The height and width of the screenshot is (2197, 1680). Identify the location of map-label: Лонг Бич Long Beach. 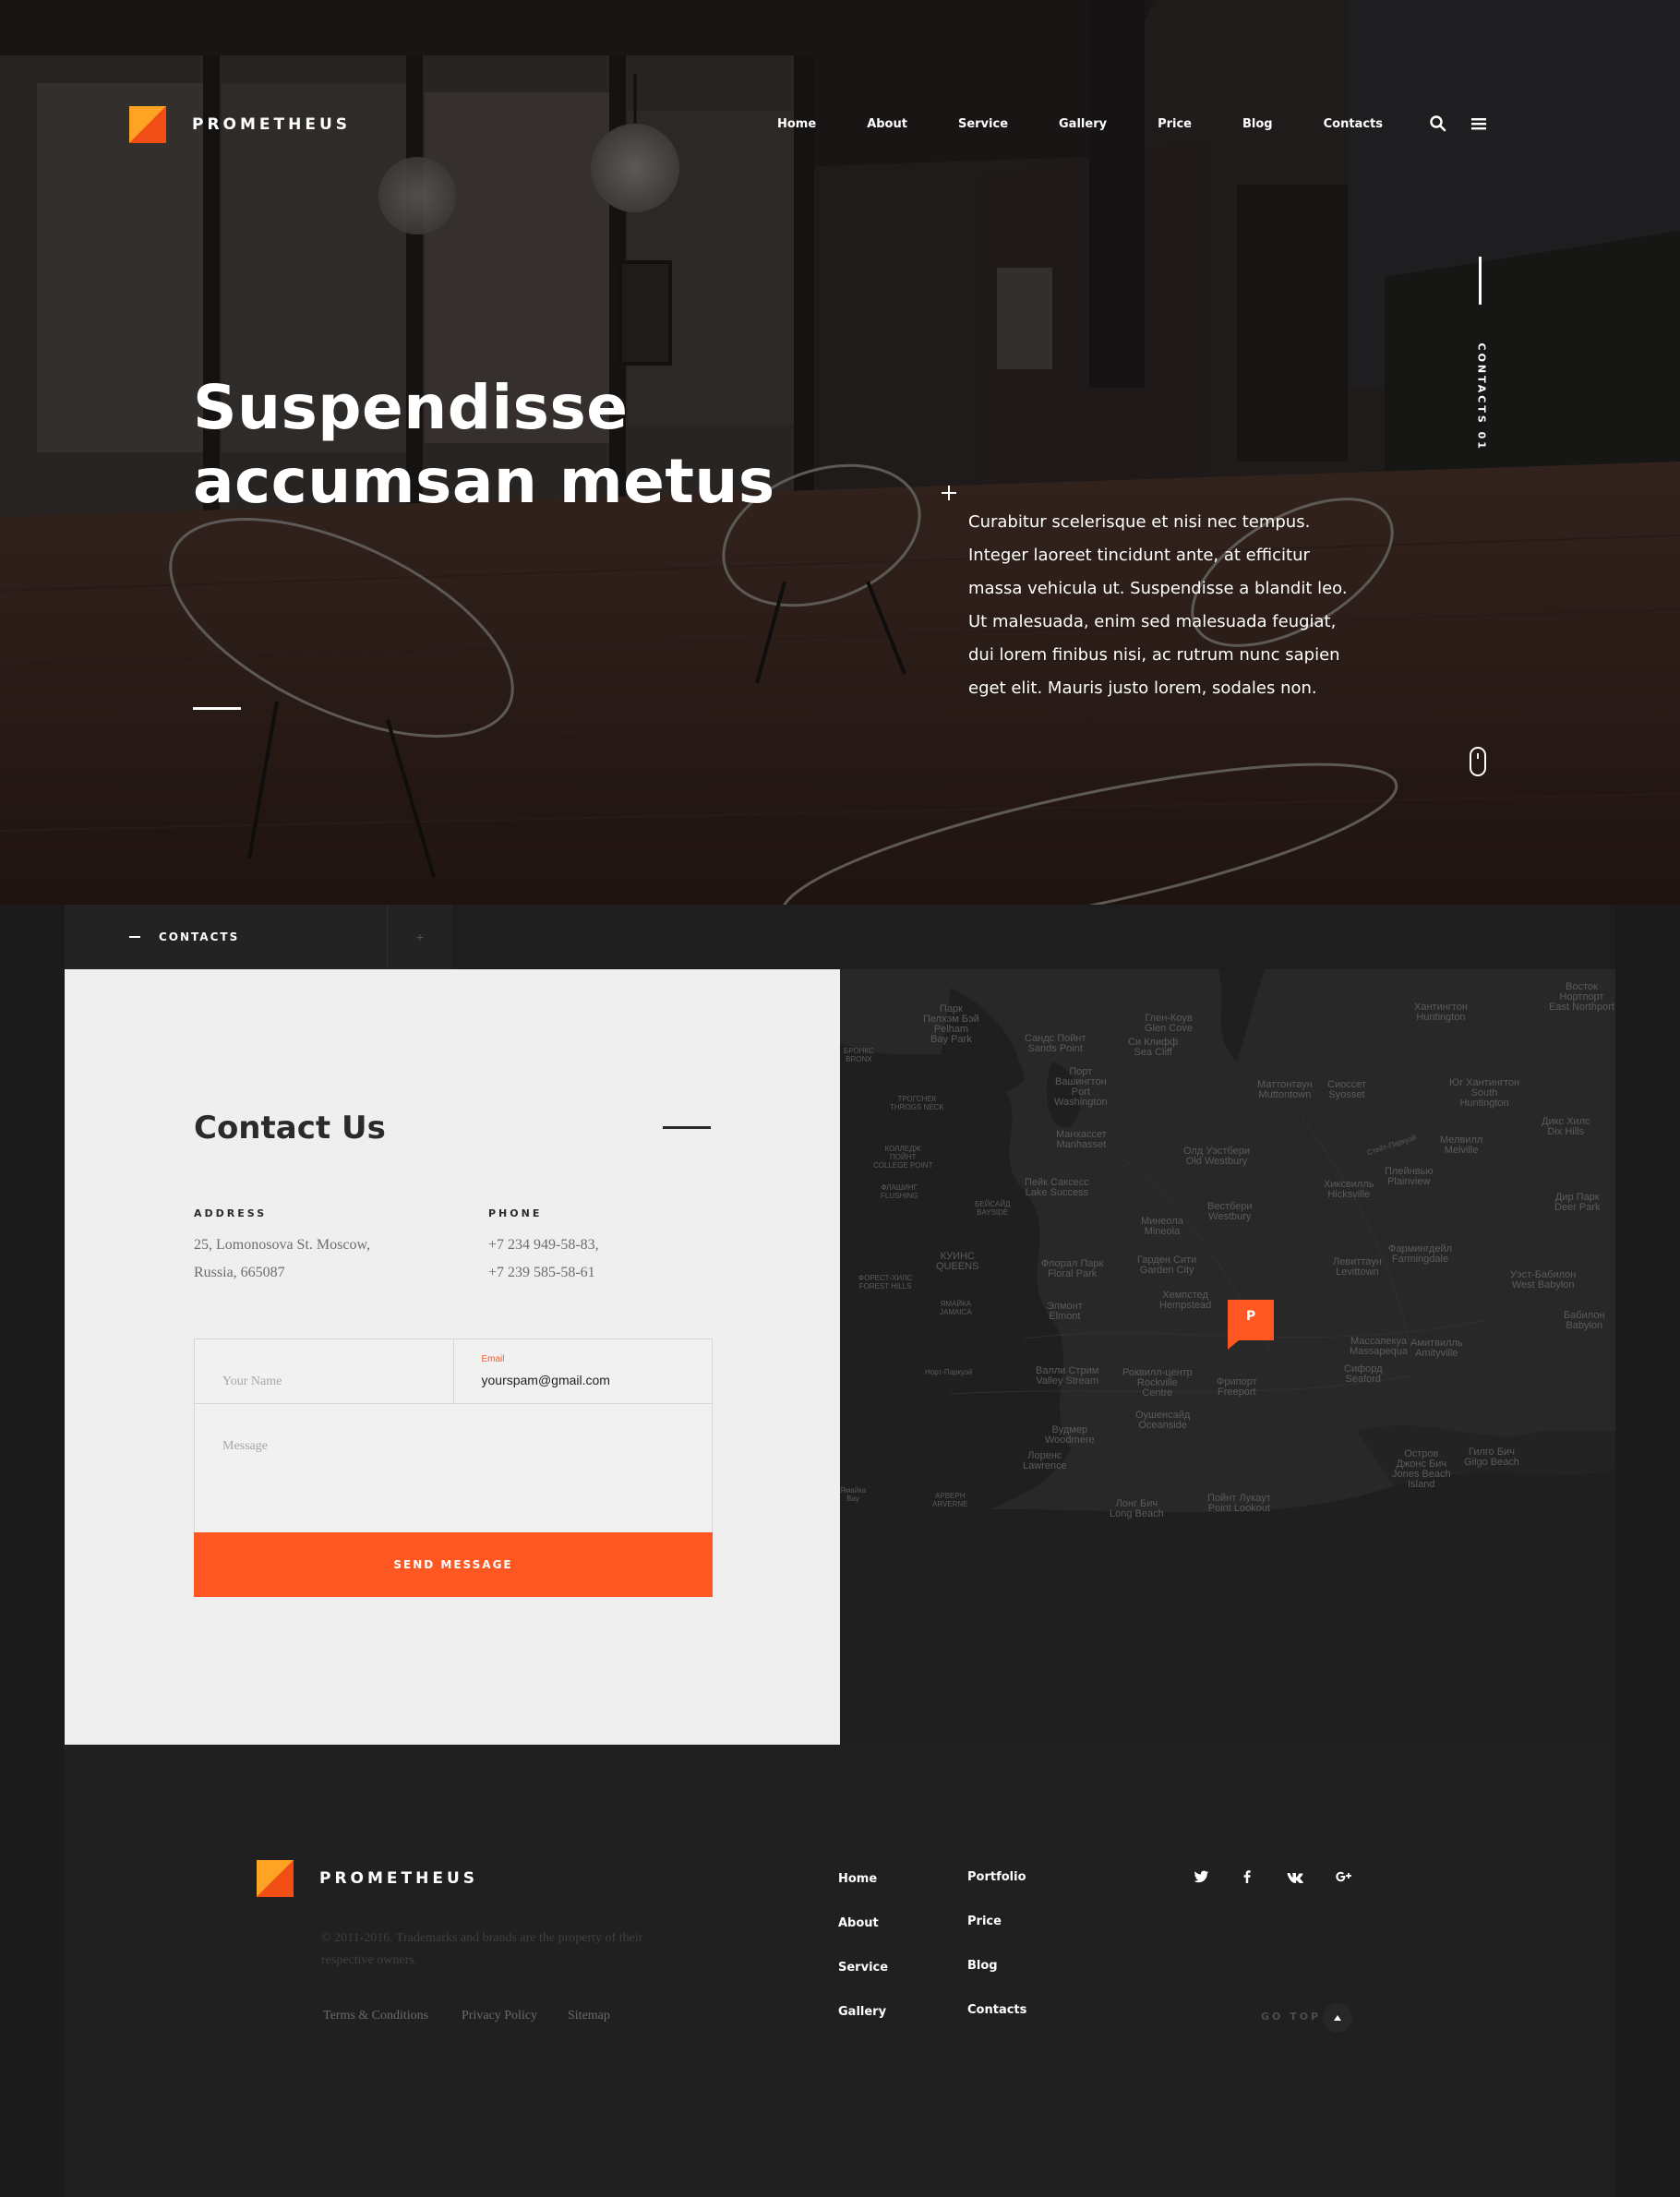
(1137, 1508).